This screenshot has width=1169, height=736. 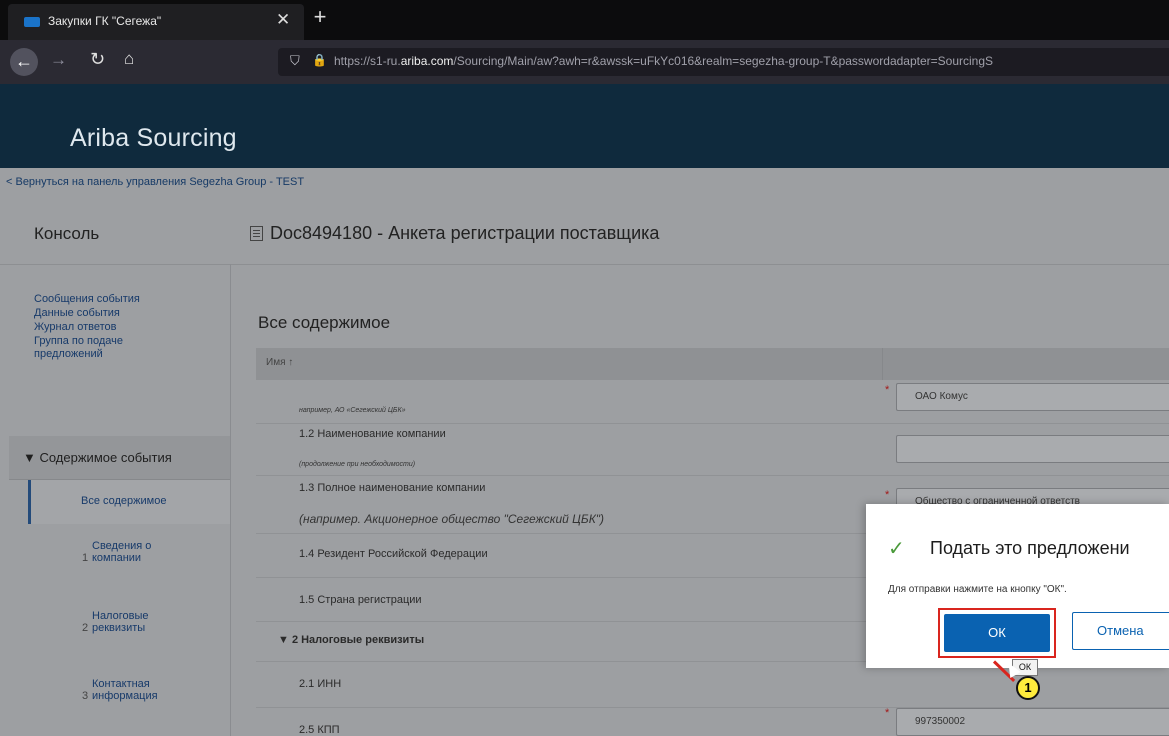 I want to click on sidebar-item-company-info: 1 Сведения о компании, so click(x=129, y=560).